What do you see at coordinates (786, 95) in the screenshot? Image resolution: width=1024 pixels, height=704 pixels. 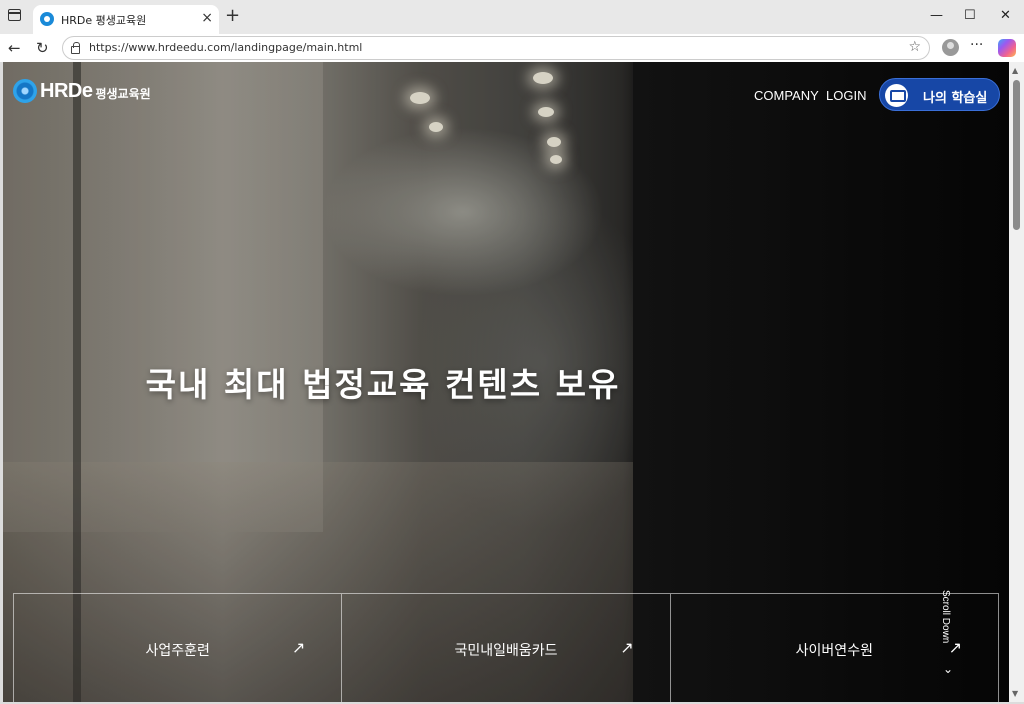 I see `nav-company-link: COMPANY` at bounding box center [786, 95].